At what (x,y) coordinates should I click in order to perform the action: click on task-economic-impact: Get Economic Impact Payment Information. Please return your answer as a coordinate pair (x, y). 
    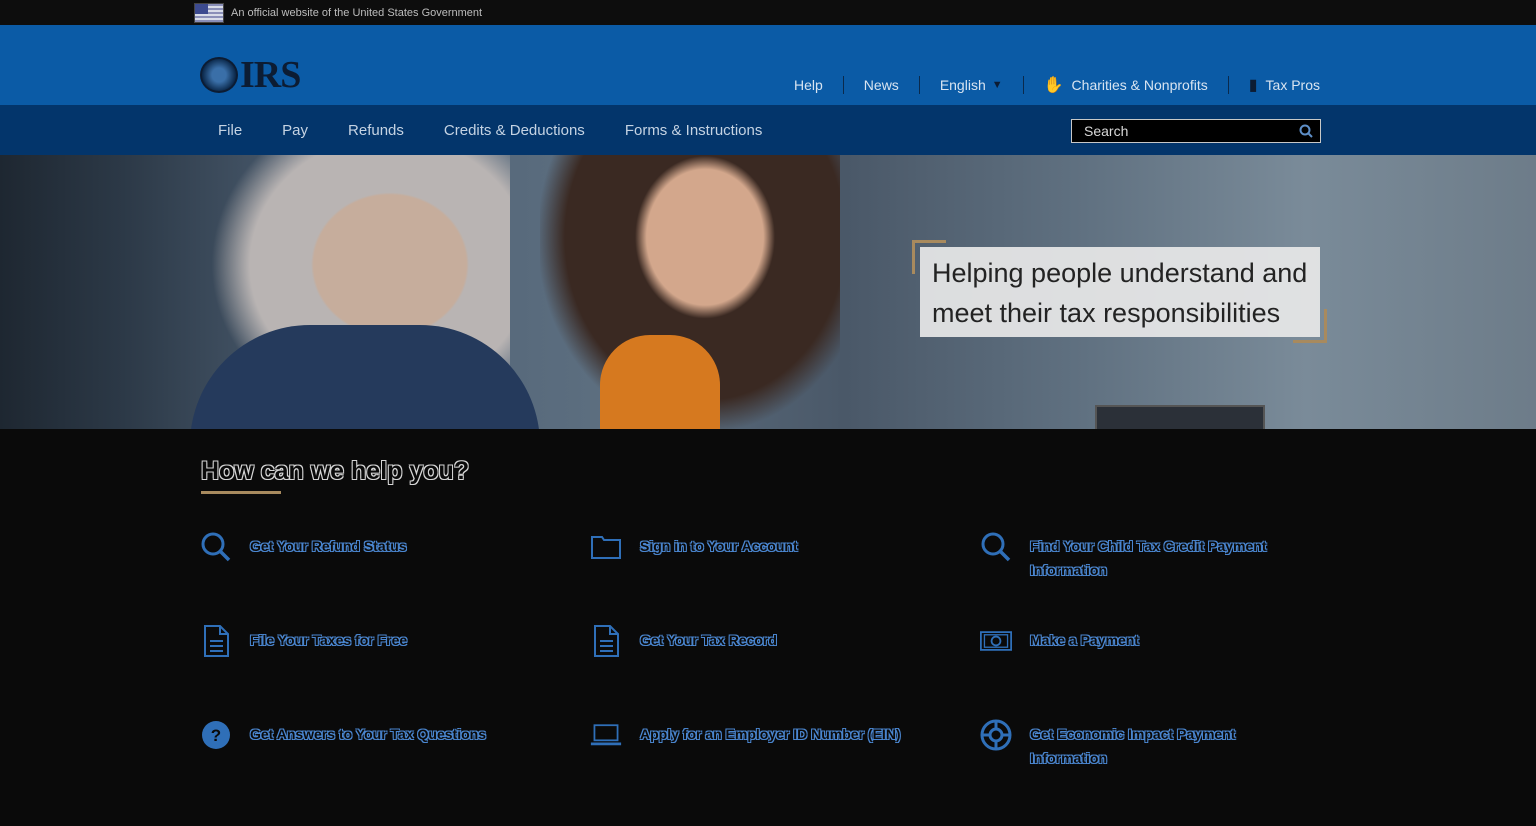
    Looking at the image, I should click on (1145, 744).